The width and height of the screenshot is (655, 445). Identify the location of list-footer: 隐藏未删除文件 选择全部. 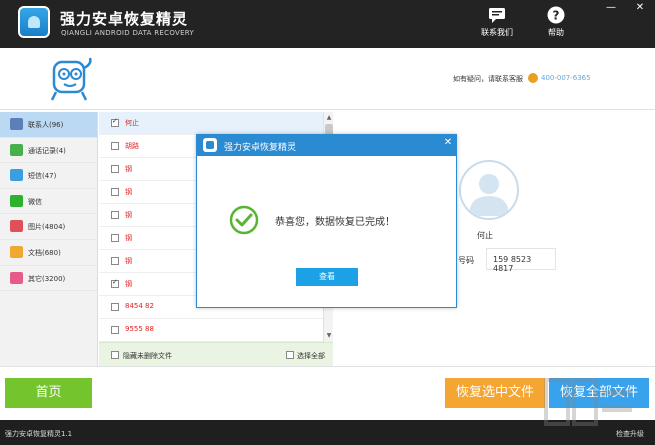
(216, 354).